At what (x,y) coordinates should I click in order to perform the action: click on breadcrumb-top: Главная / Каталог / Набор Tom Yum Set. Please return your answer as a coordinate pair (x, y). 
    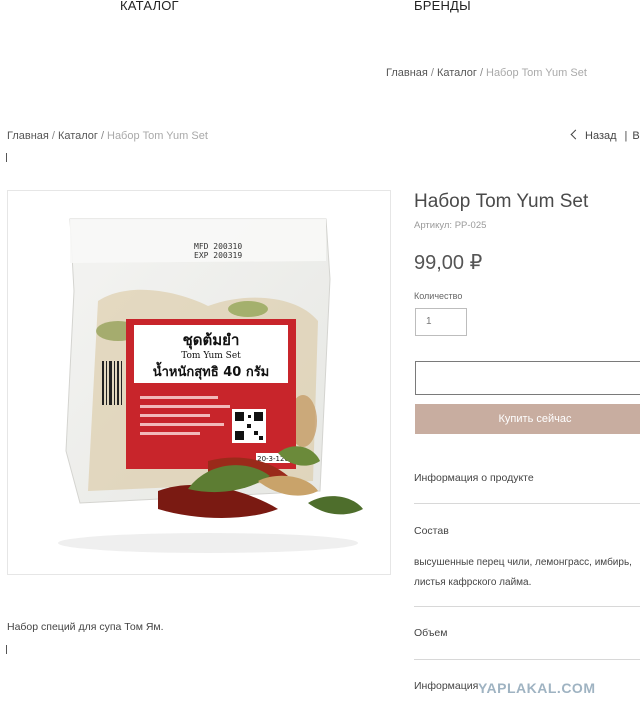
    Looking at the image, I should click on (486, 73).